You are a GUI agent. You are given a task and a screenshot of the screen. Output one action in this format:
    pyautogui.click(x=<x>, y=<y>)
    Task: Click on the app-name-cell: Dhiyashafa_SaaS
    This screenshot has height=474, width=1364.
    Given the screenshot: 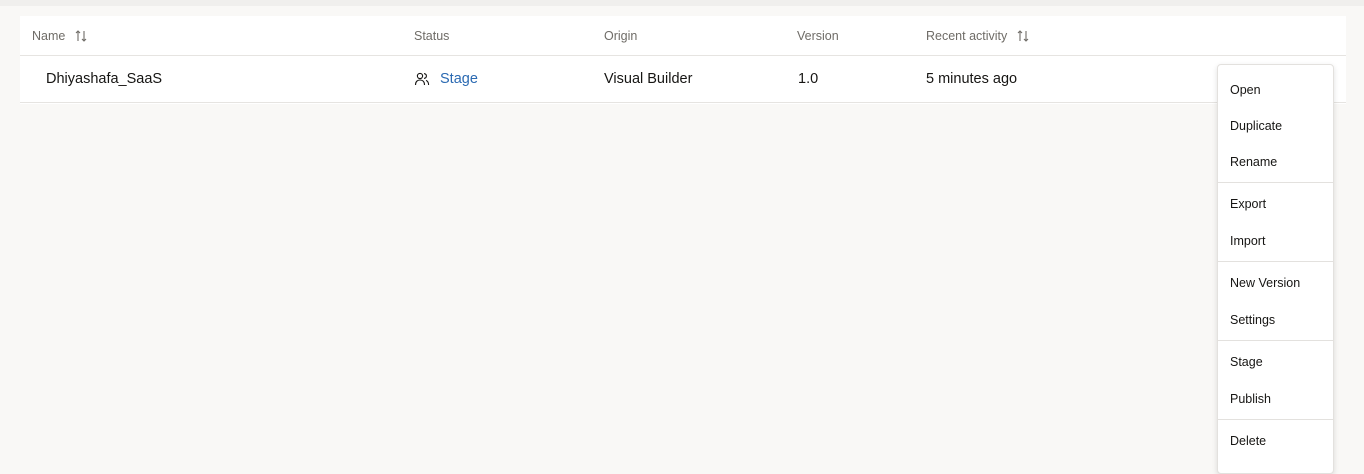 What is the action you would take?
    pyautogui.click(x=104, y=79)
    